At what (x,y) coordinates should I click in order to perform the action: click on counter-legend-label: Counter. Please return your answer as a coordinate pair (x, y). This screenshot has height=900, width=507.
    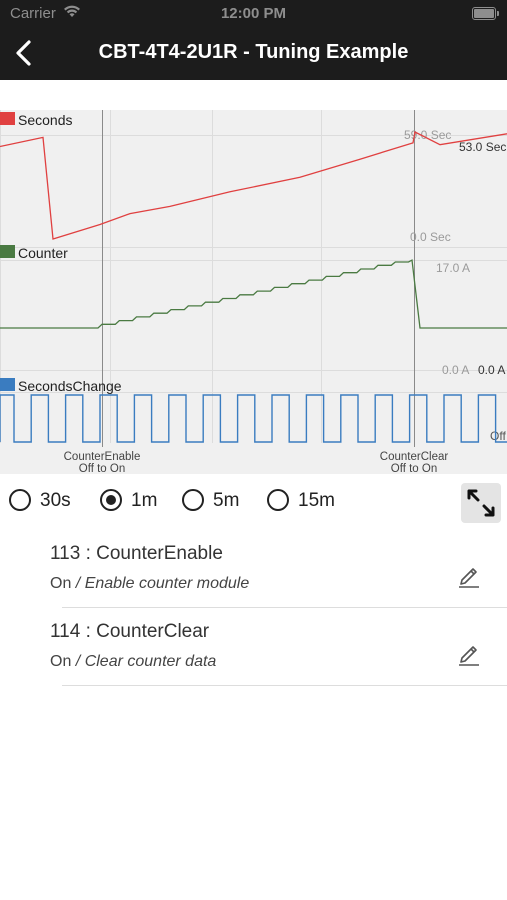
    Looking at the image, I should click on (43, 253).